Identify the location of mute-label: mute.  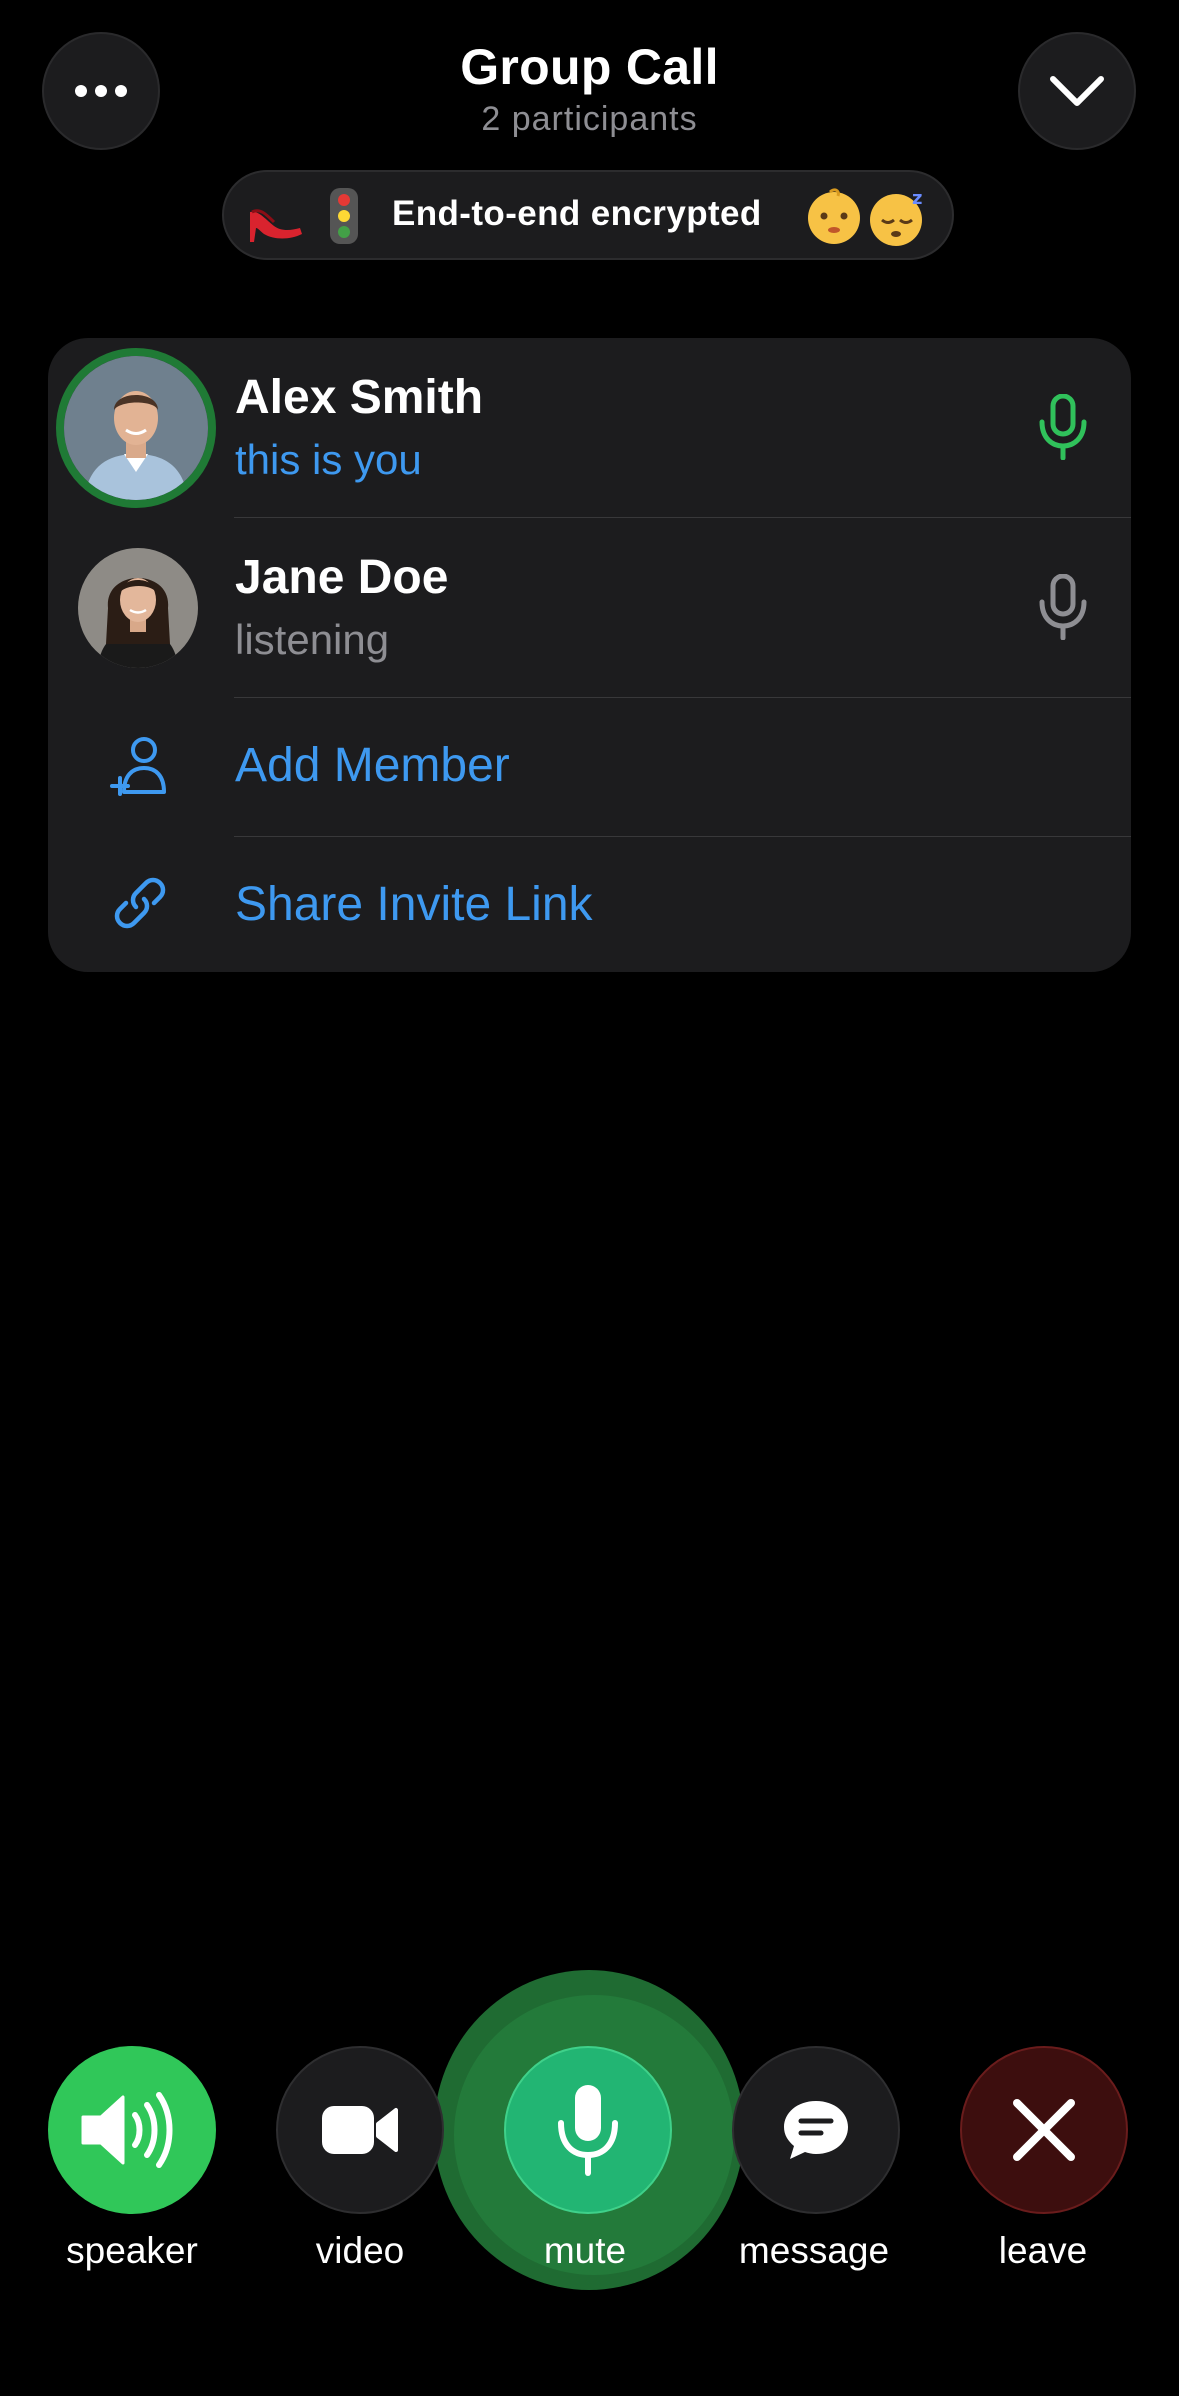
(585, 2250).